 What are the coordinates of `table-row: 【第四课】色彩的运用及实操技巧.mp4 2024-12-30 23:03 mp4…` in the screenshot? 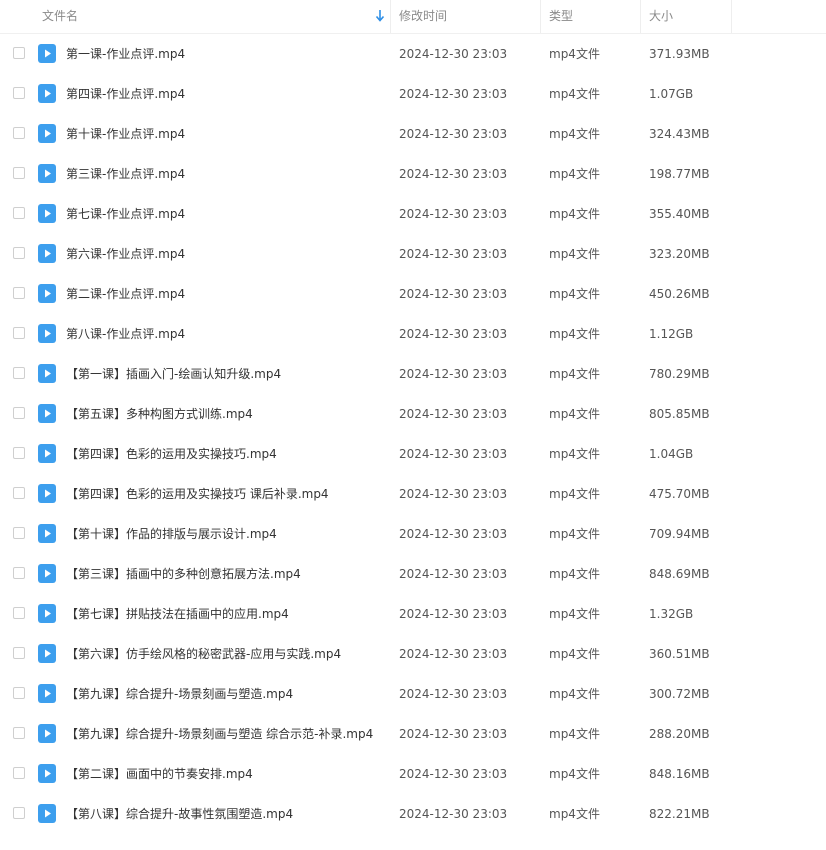 It's located at (413, 454).